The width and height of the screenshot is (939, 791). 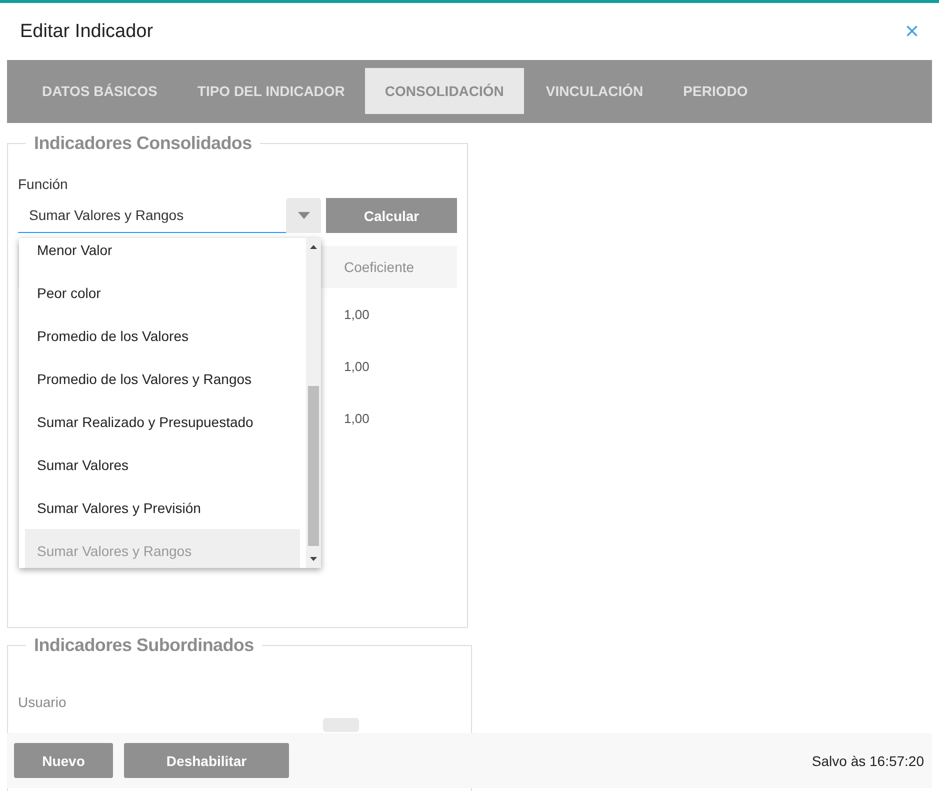 I want to click on footer-button: Deshabilitar, so click(x=206, y=760).